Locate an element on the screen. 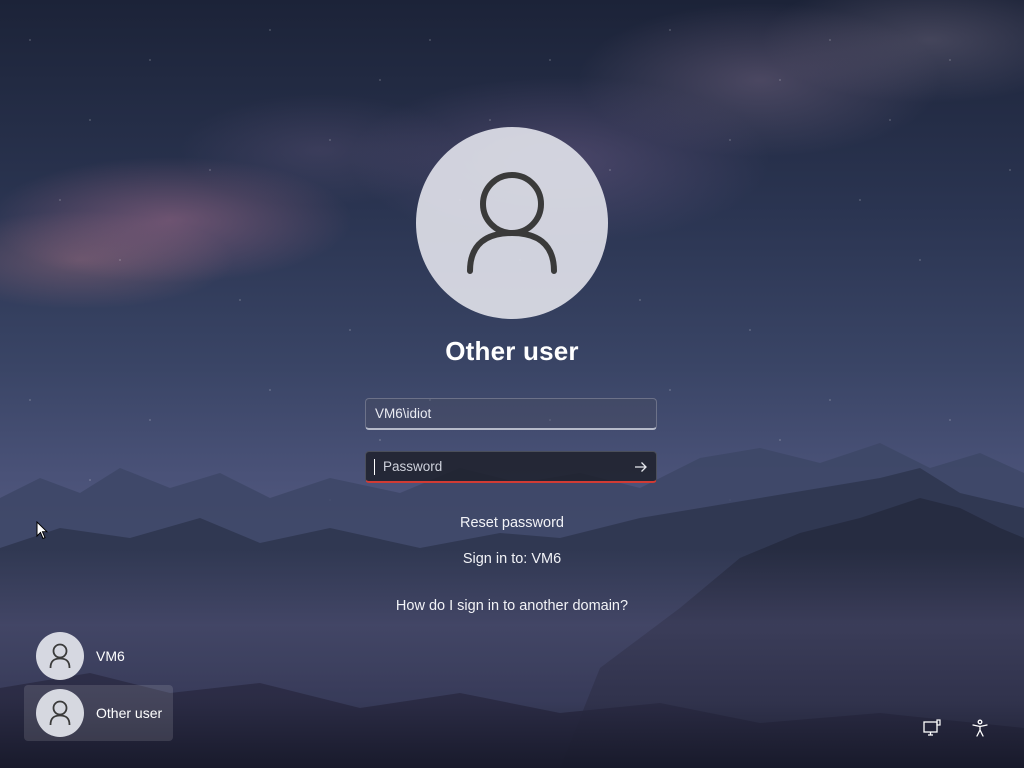 The image size is (1024, 768). user-list-item-vm6: VM6 is located at coordinates (98, 656).